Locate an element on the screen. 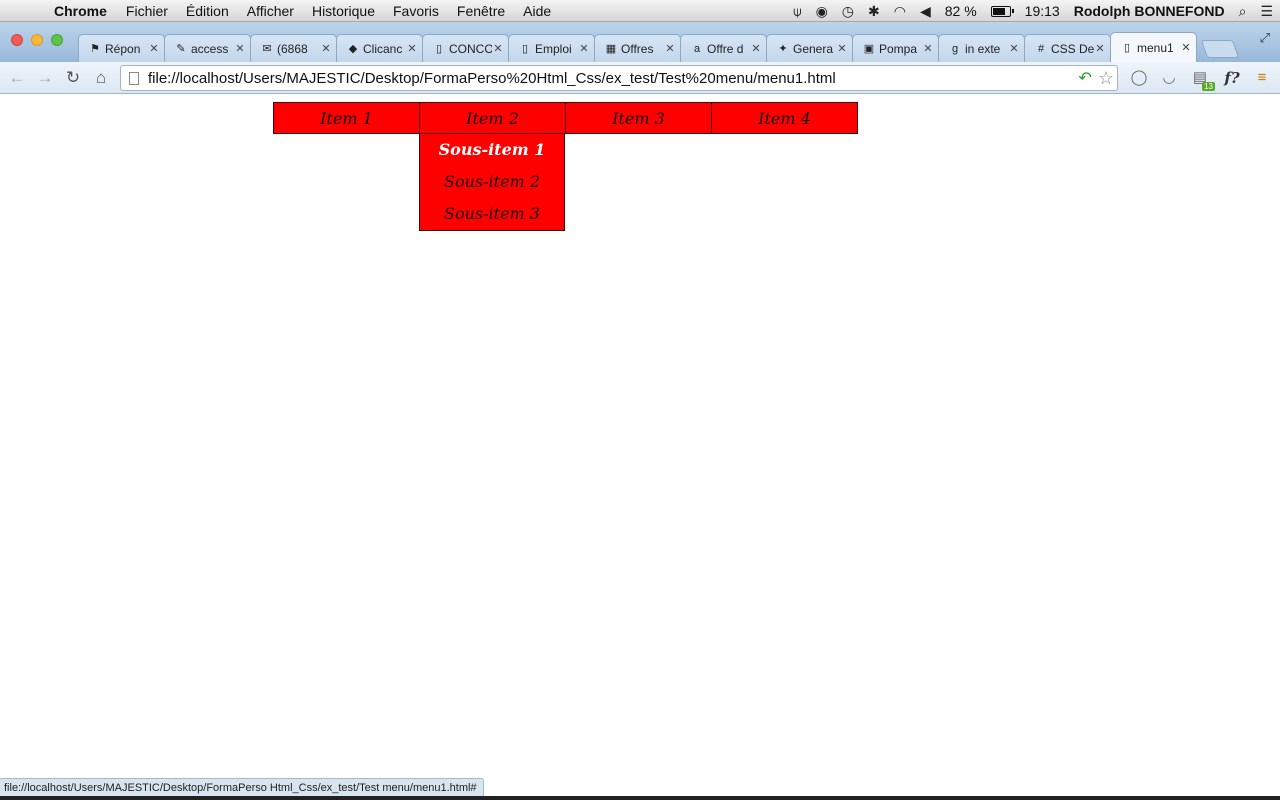 The image size is (1280, 800). finder-script-icon: ⍦ is located at coordinates (797, 11).